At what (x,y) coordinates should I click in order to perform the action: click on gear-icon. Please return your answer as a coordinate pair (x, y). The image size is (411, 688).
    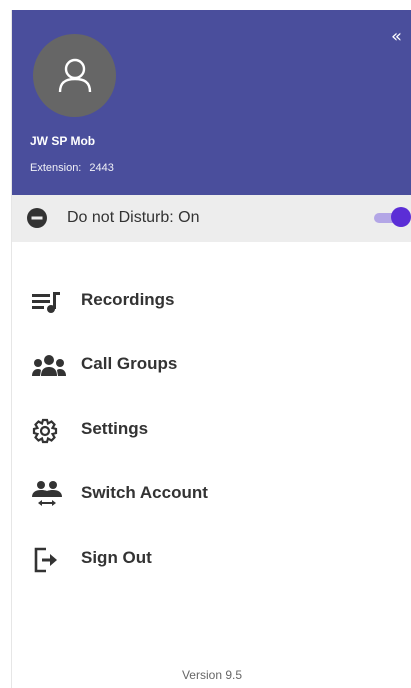
    Looking at the image, I should click on (45, 431).